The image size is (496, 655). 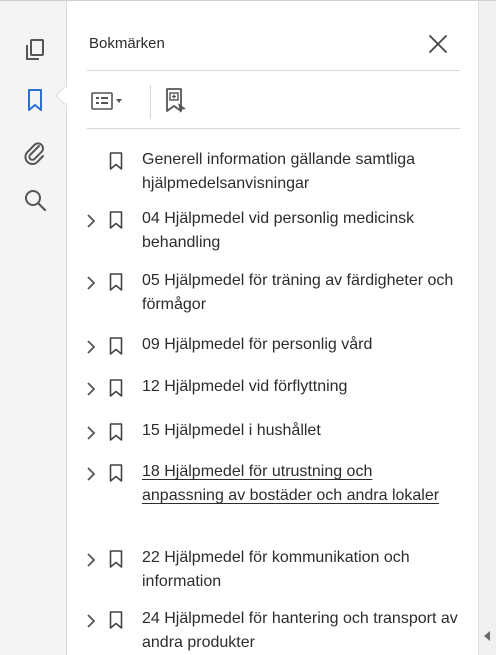 What do you see at coordinates (257, 344) in the screenshot?
I see `bookmark-label: 09 Hjälpmedel för personlig vård` at bounding box center [257, 344].